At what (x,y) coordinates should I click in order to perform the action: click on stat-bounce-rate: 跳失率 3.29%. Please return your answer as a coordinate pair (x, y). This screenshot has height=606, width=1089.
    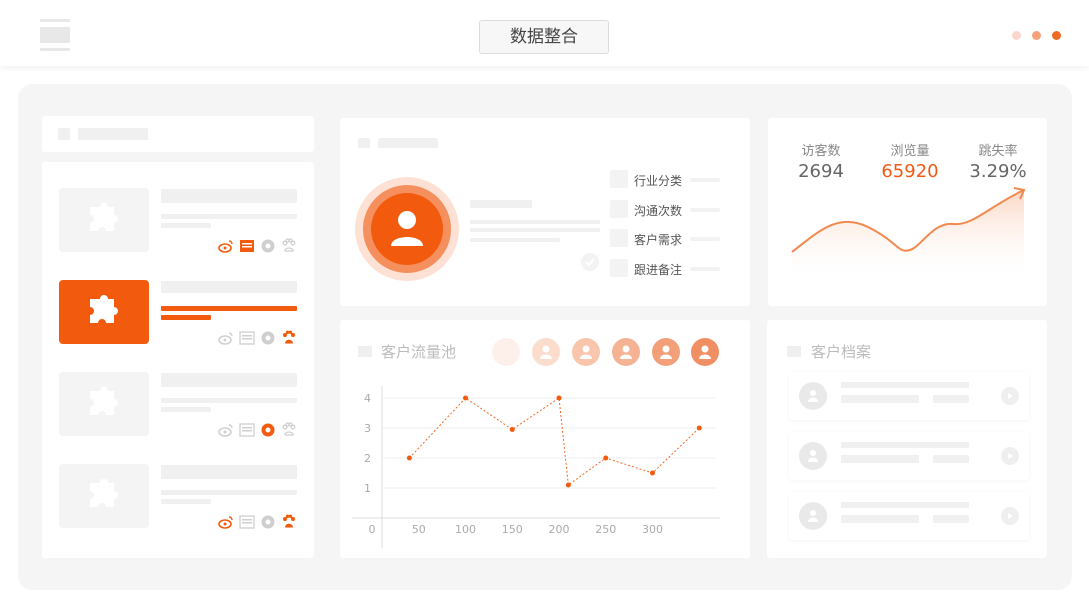
    Looking at the image, I should click on (998, 163).